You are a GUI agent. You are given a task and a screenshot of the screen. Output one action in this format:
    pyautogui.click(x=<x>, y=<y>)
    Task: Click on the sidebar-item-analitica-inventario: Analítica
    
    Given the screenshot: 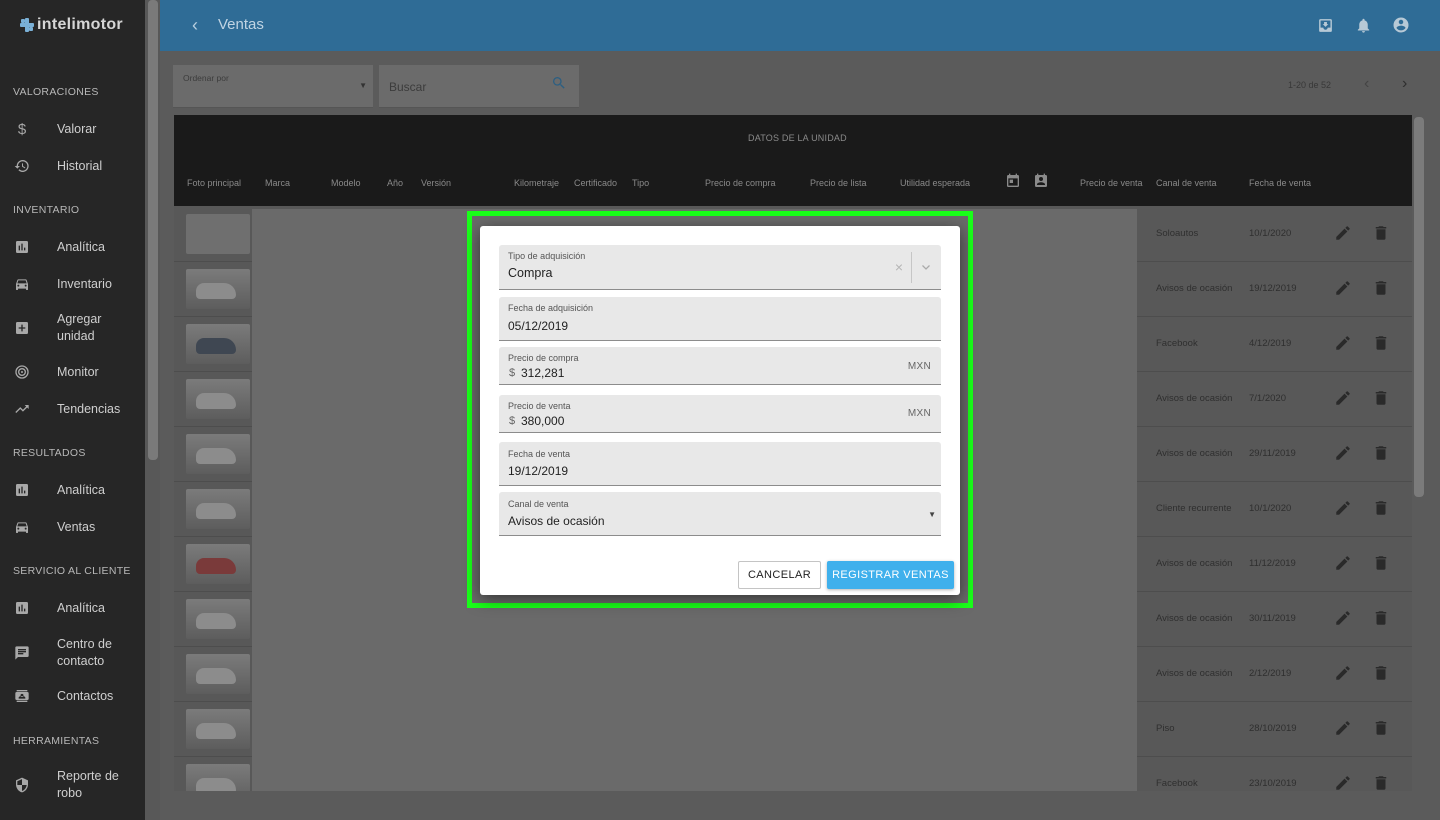 What is the action you would take?
    pyautogui.click(x=78, y=247)
    